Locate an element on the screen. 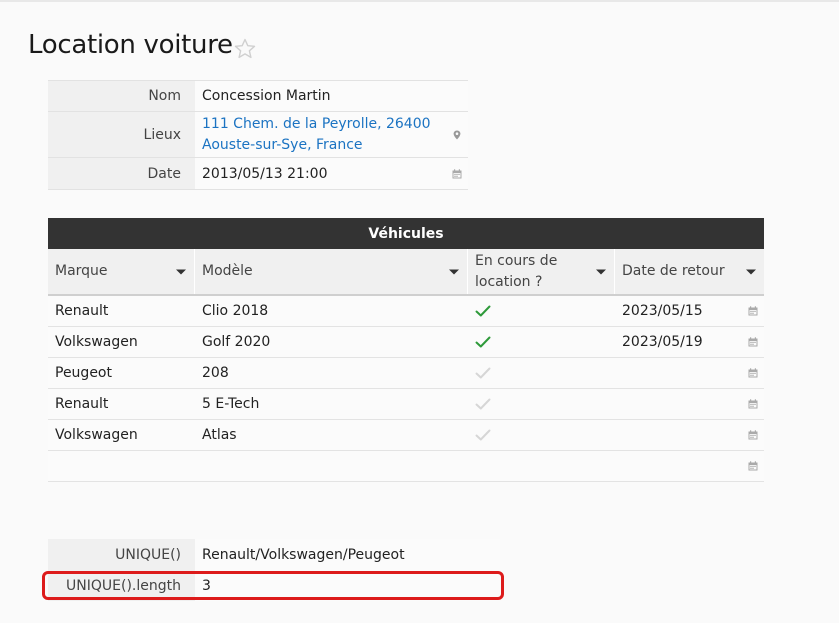 This screenshot has width=839, height=623. column-header-en-location: En cours de location ? is located at coordinates (541, 271).